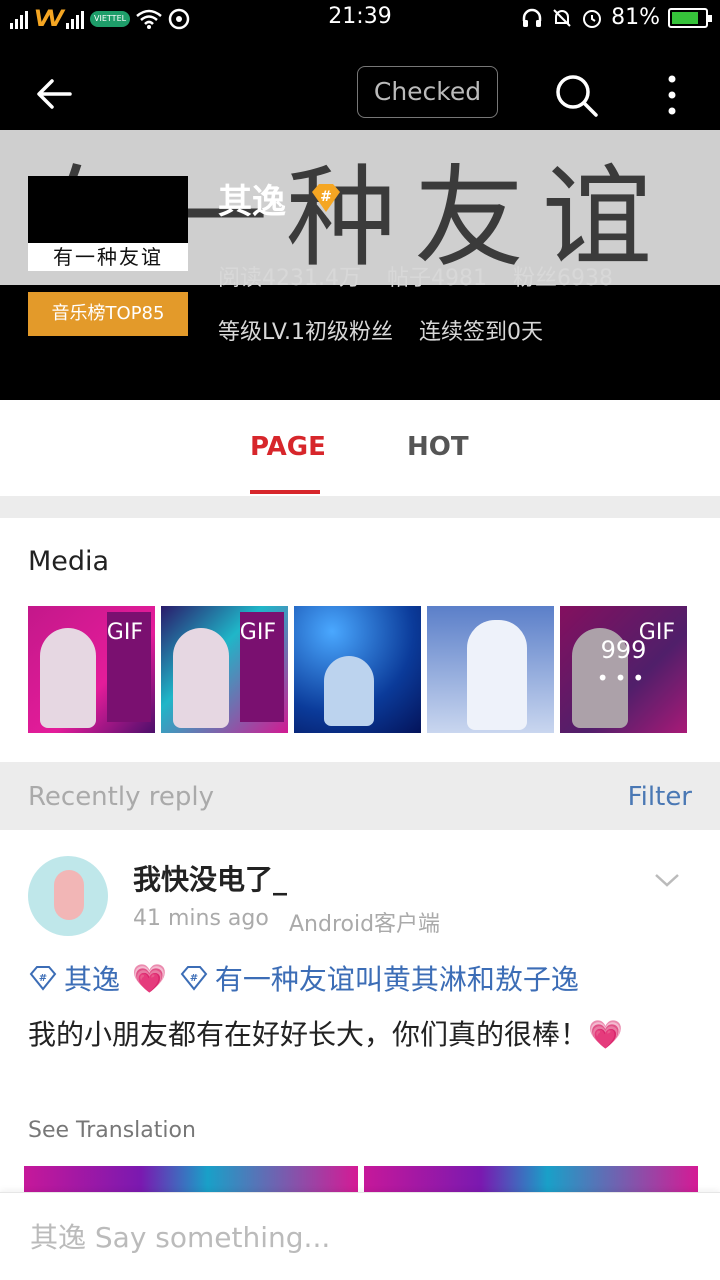  What do you see at coordinates (576, 95) in the screenshot?
I see `search-icon` at bounding box center [576, 95].